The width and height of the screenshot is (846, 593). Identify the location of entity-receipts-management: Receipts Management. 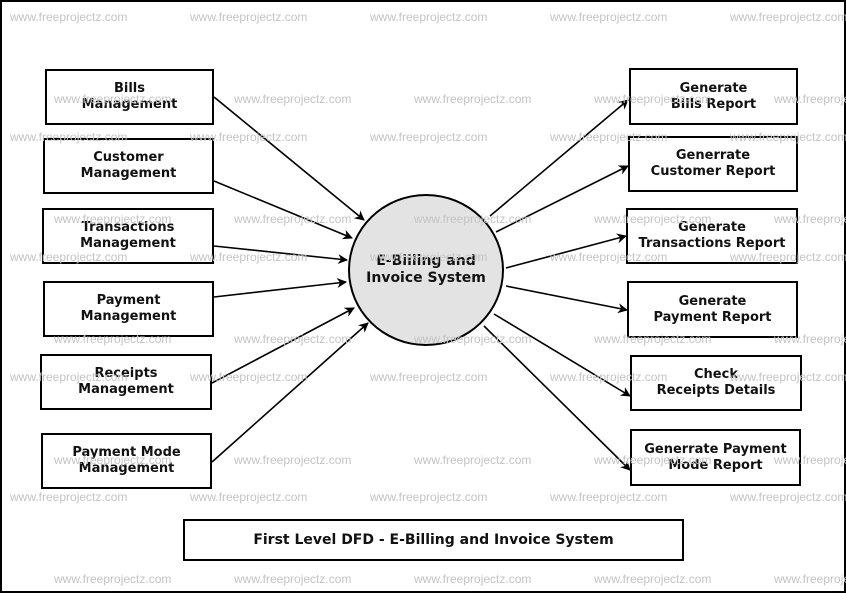
(126, 382).